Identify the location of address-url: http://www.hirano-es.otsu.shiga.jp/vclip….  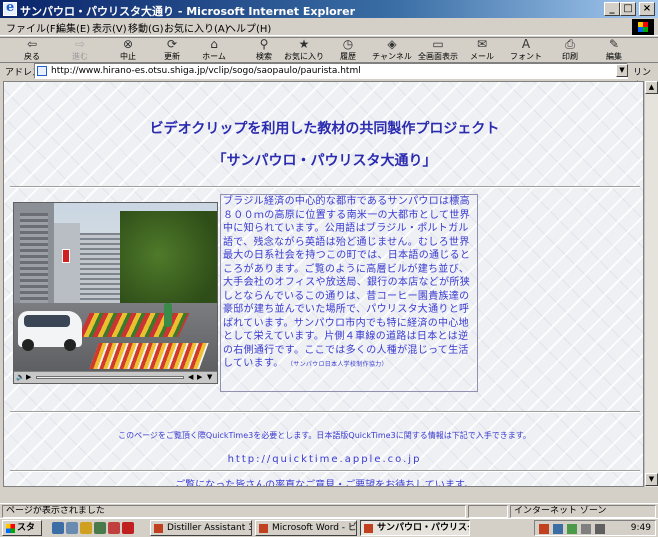
(206, 71).